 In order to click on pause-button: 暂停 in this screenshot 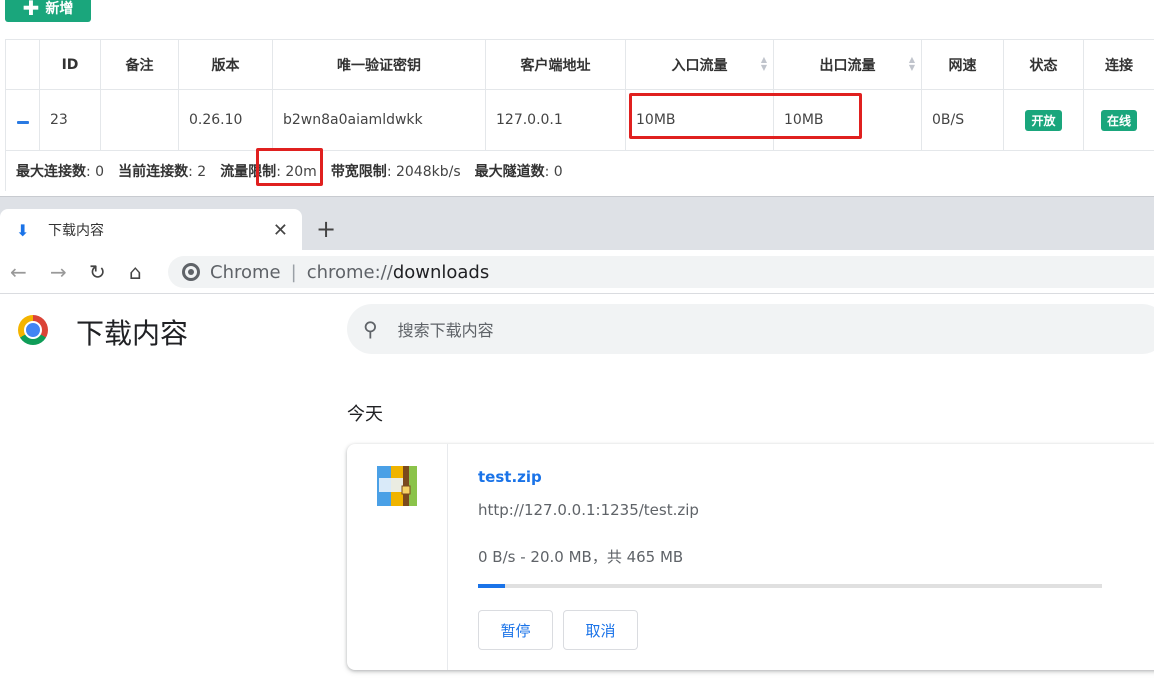, I will do `click(515, 630)`.